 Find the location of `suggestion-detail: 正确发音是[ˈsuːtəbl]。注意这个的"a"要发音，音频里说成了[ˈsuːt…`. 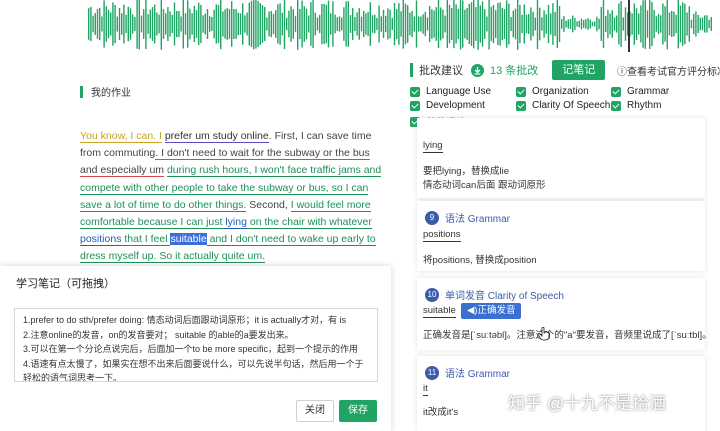

suggestion-detail: 正确发音是[ˈsuːtəbl]。注意这个的"a"要发音，音频里说成了[ˈsuːt… is located at coordinates (567, 335).